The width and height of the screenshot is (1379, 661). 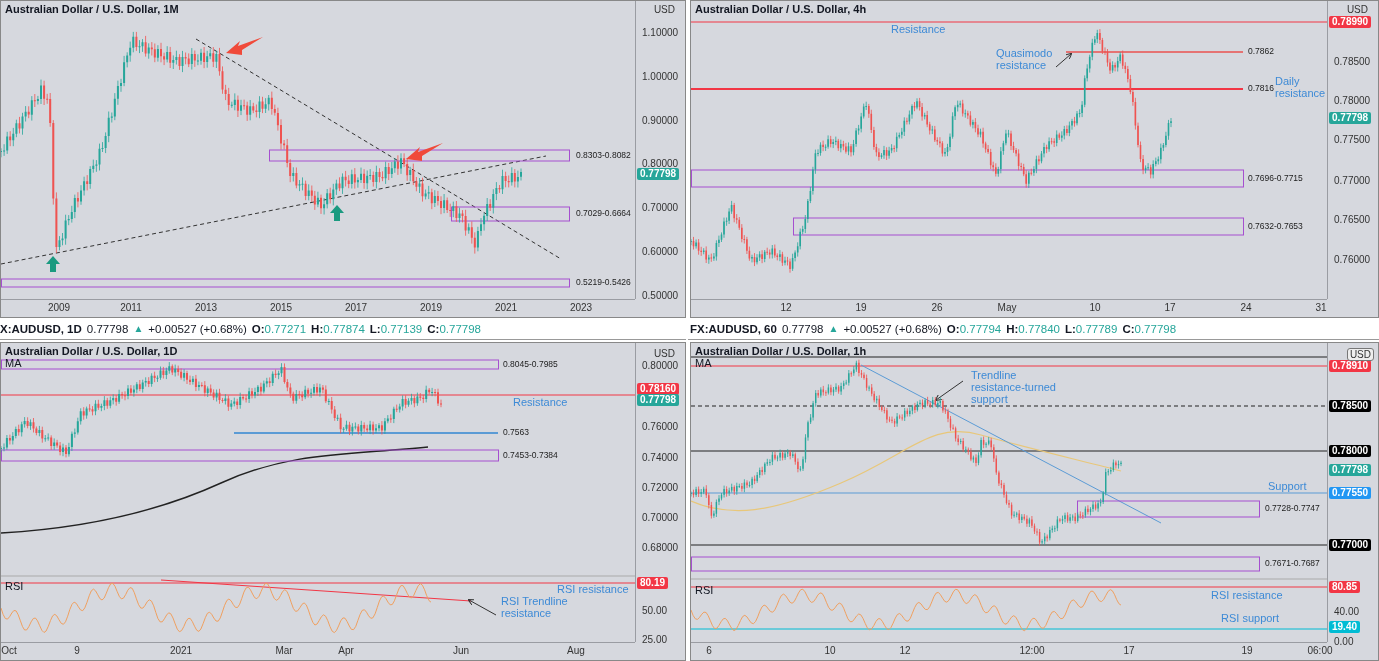 What do you see at coordinates (603, 282) in the screenshot?
I see `zone-label: 0.5219-0.5426` at bounding box center [603, 282].